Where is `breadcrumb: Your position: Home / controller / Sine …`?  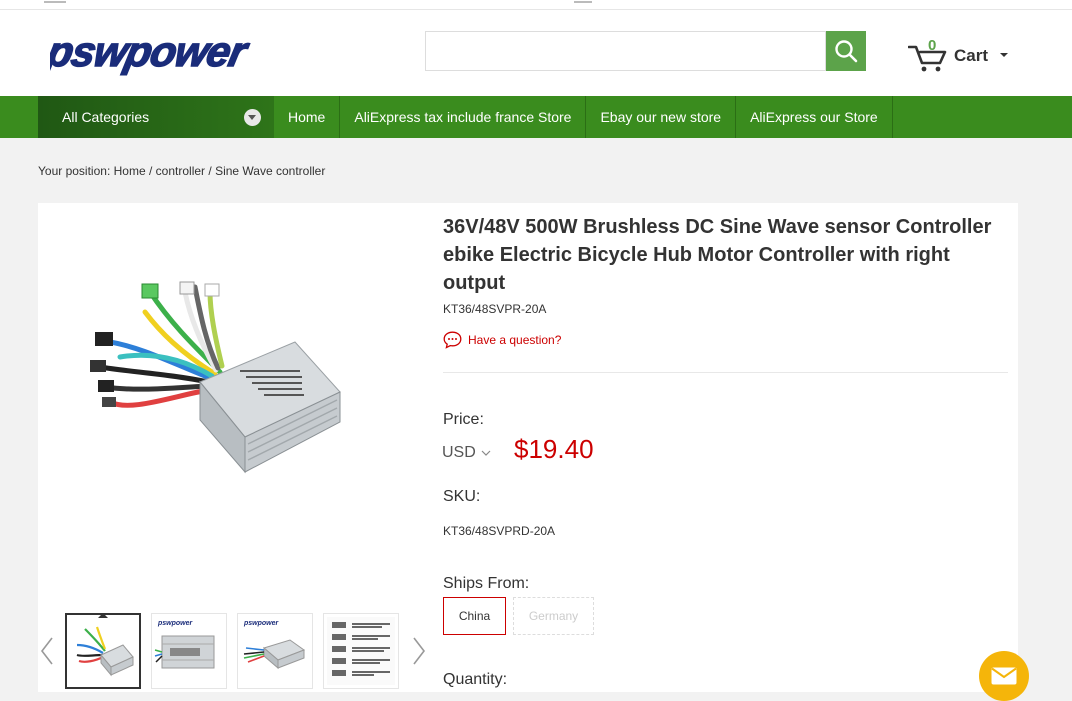
breadcrumb: Your position: Home / controller / Sine … is located at coordinates (181, 171).